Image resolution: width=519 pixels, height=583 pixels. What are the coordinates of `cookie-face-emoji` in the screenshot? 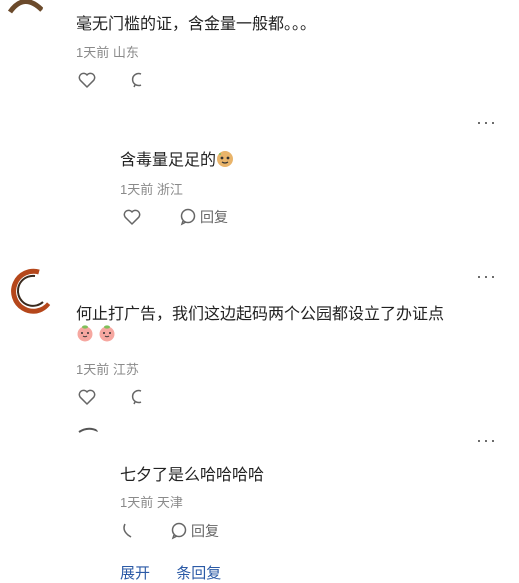 It's located at (225, 159).